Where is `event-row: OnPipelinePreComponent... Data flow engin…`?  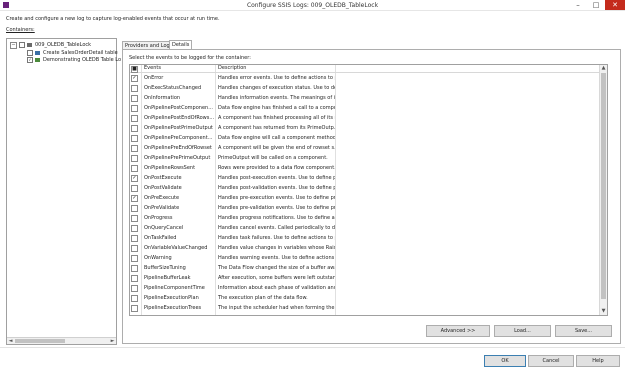
event-row: OnPipelinePreComponent... Data flow engin… is located at coordinates (368, 138).